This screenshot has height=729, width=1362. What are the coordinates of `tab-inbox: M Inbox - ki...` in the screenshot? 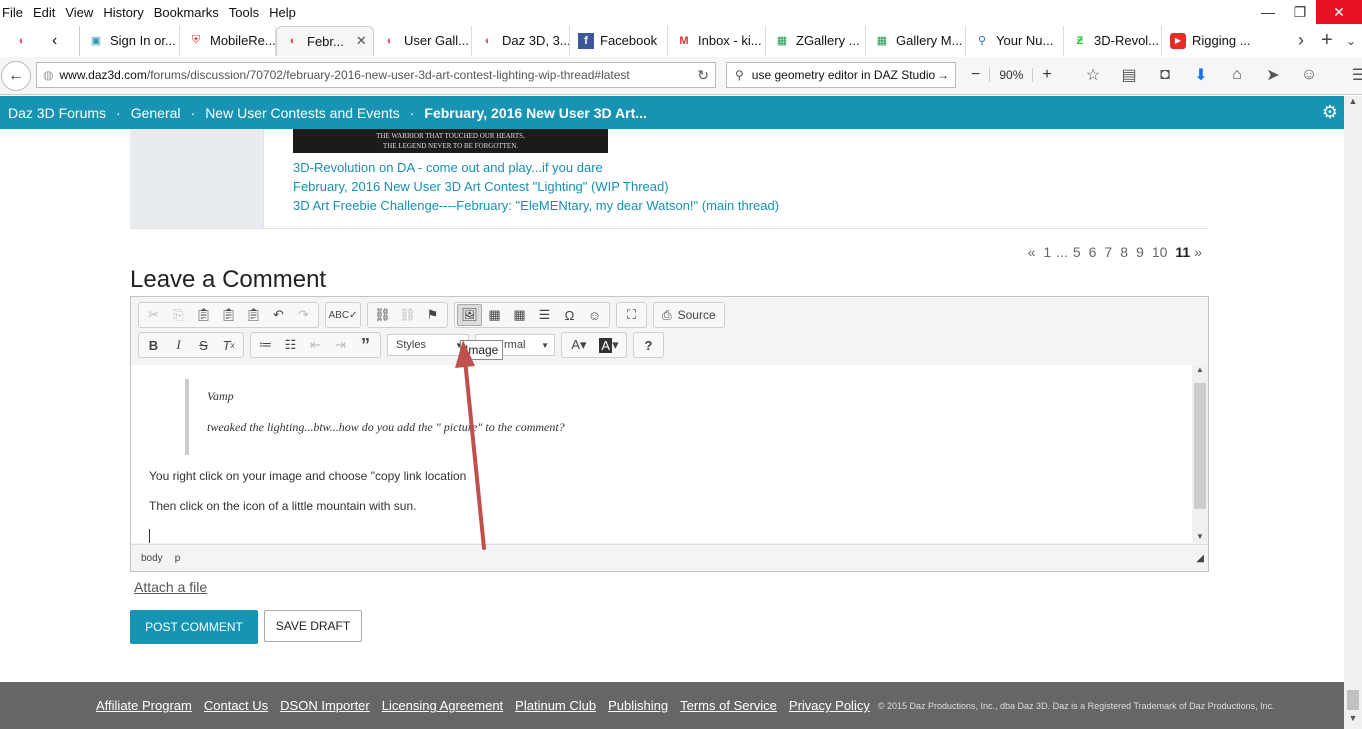 It's located at (717, 40).